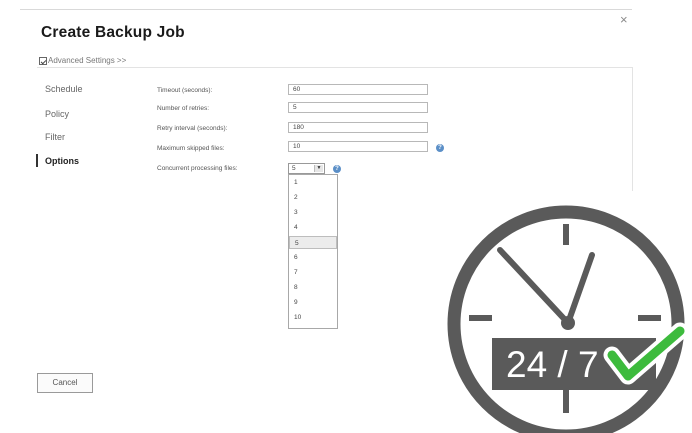 Image resolution: width=692 pixels, height=433 pixels. Describe the element at coordinates (552, 364) in the screenshot. I see `badge-label: 24 / 7` at that location.